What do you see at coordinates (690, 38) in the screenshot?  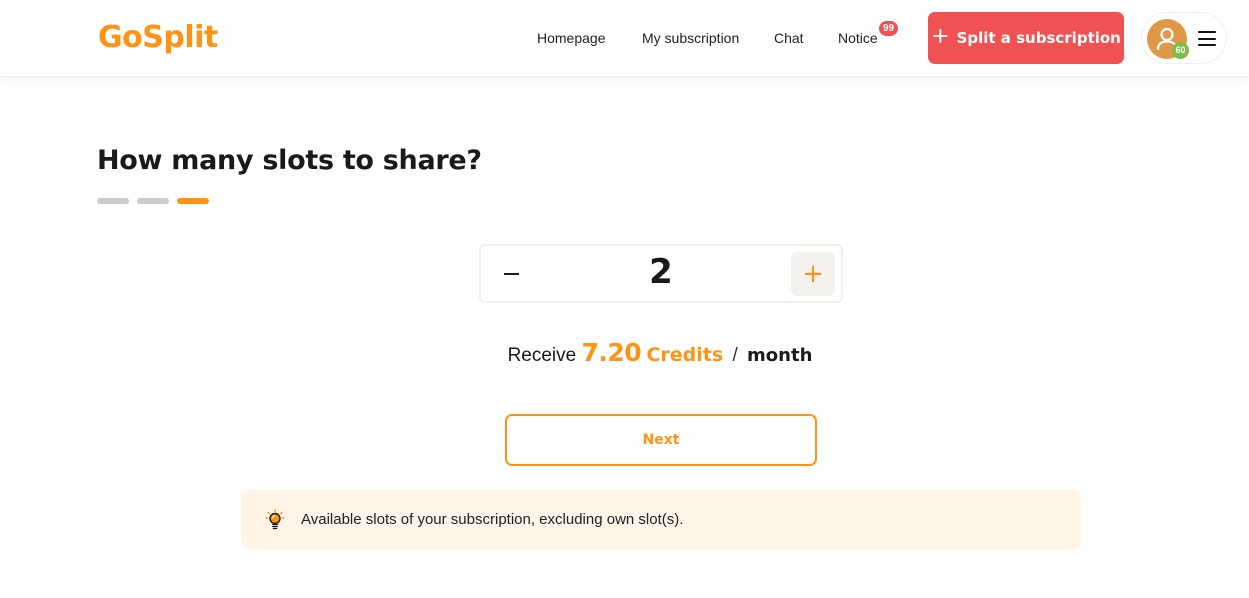 I see `nav-my-subscription: My subscription` at bounding box center [690, 38].